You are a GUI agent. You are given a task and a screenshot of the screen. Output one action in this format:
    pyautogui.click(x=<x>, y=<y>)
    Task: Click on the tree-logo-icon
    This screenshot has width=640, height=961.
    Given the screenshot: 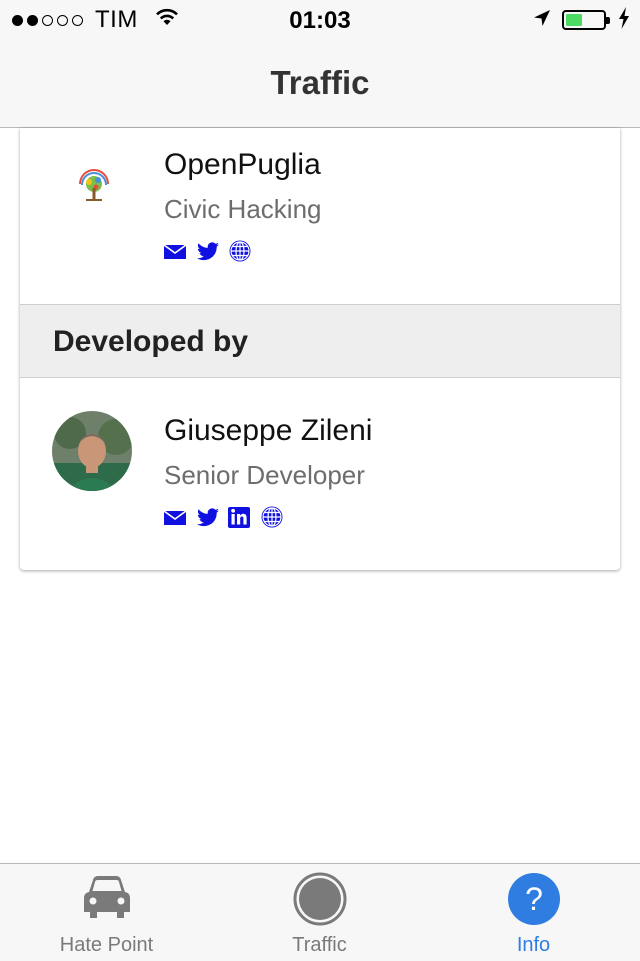 What is the action you would take?
    pyautogui.click(x=94, y=185)
    